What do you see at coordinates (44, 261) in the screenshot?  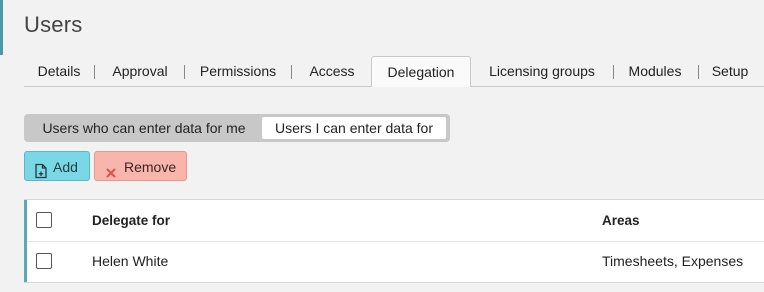 I see `row-checkbox` at bounding box center [44, 261].